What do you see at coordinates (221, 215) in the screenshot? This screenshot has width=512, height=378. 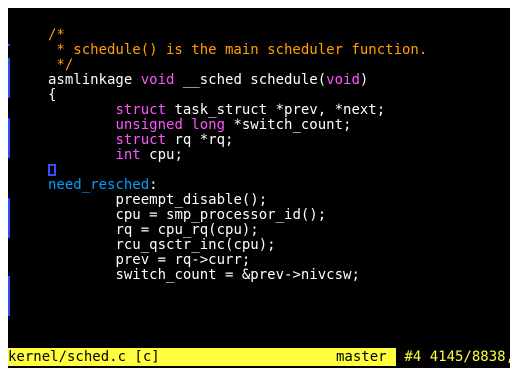 I see `code-token: cpu = smp_processor_id();` at bounding box center [221, 215].